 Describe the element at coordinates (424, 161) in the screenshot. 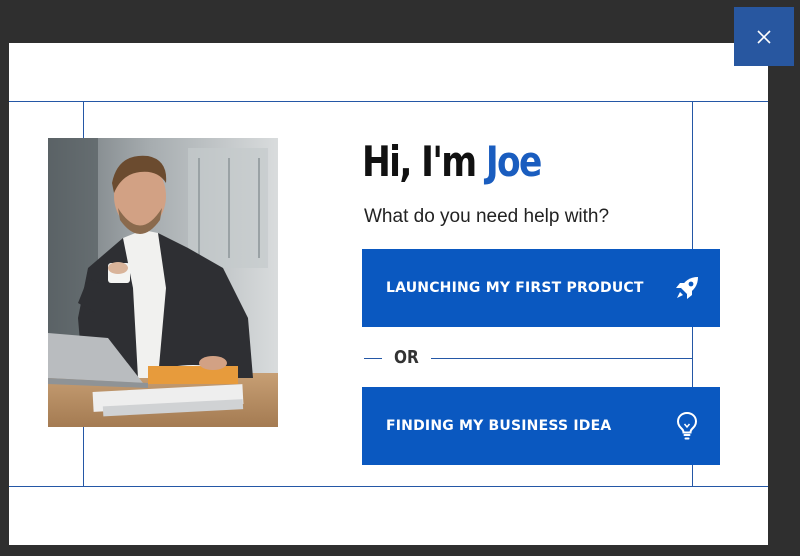

I see `headline-prefix: Hi, I'm` at that location.